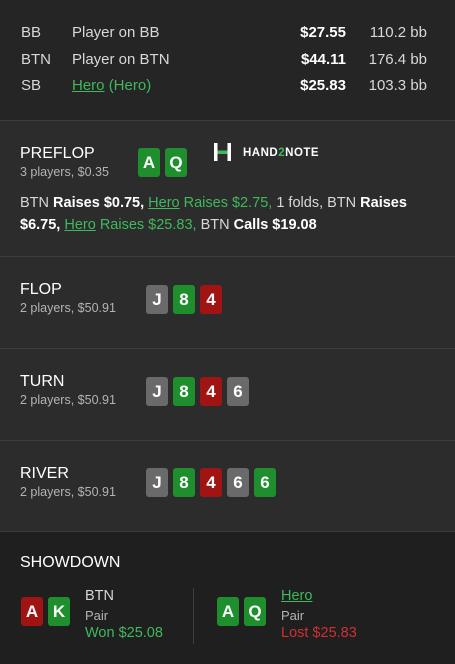 Image resolution: width=455 pixels, height=664 pixels. What do you see at coordinates (293, 615) in the screenshot?
I see `showdown-right-hand: Pair` at bounding box center [293, 615].